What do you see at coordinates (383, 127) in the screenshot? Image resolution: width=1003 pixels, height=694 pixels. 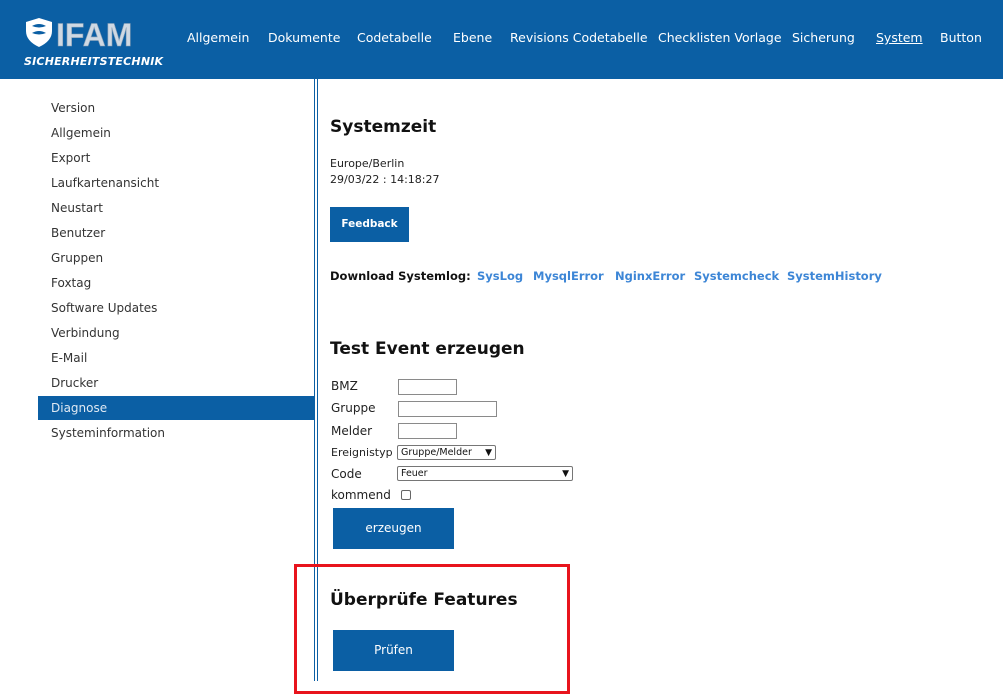 I see `systemzeit-heading: Systemzeit` at bounding box center [383, 127].